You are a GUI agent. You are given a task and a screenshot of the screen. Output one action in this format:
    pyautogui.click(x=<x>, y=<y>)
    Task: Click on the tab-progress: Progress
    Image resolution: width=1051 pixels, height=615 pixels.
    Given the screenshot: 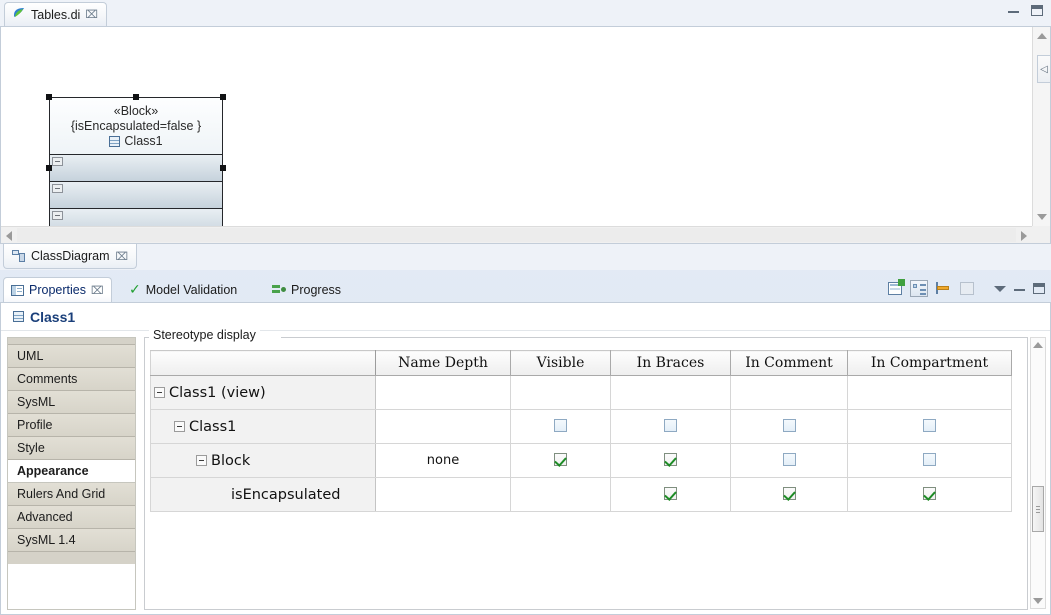 What is the action you would take?
    pyautogui.click(x=306, y=289)
    